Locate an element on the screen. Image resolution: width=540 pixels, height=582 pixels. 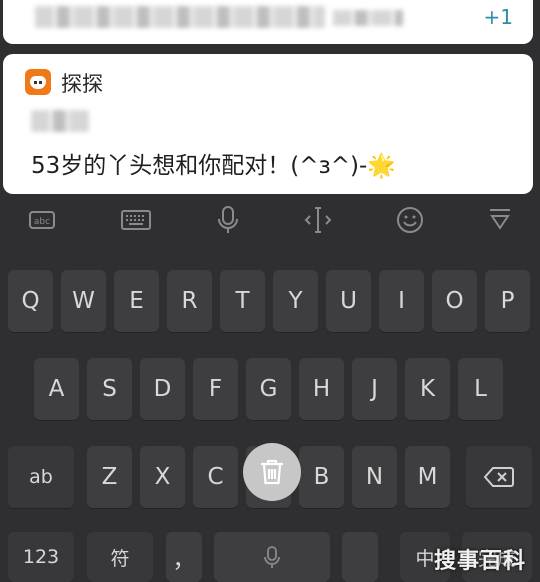
key-space is located at coordinates (272, 557).